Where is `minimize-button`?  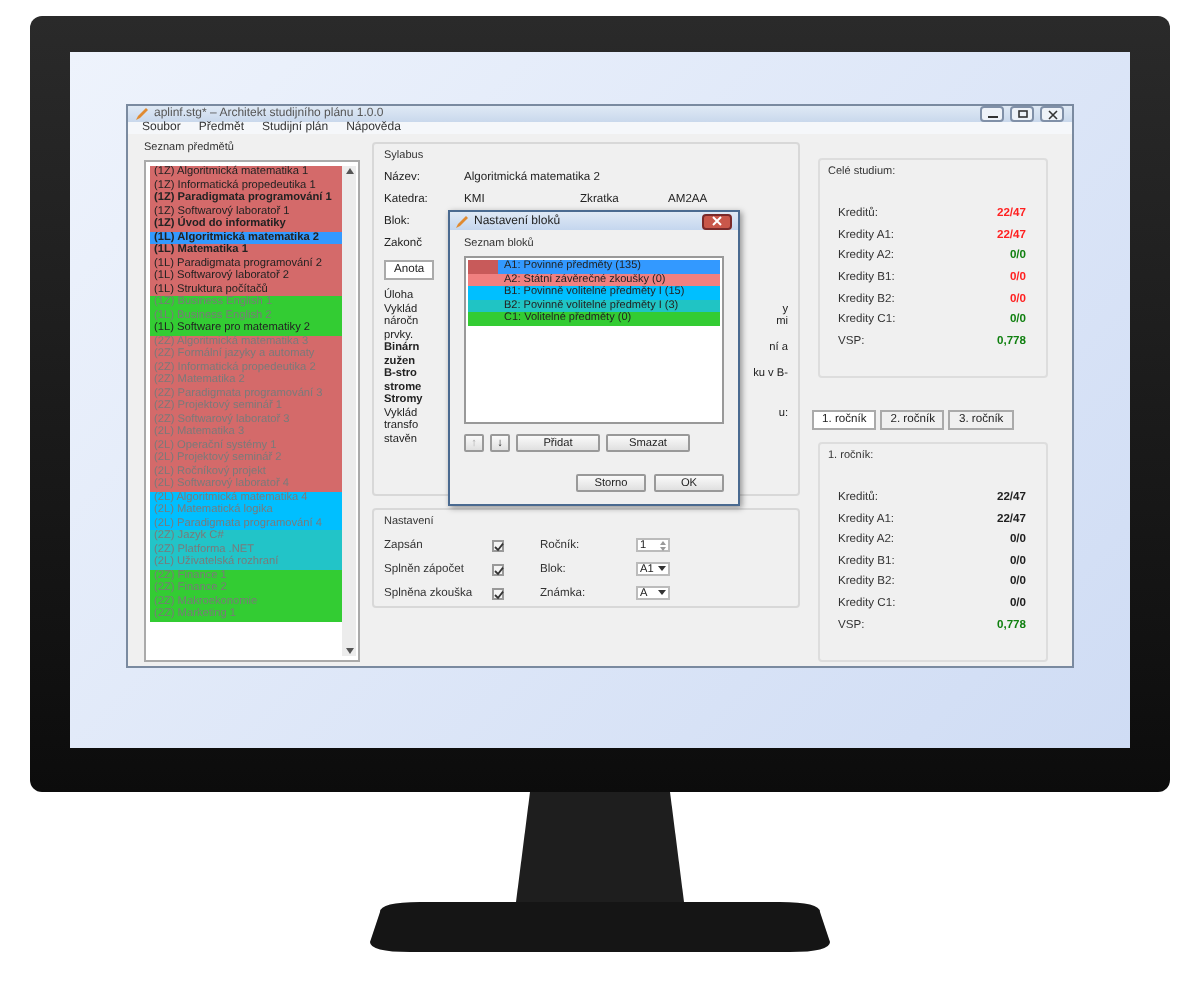 minimize-button is located at coordinates (992, 114).